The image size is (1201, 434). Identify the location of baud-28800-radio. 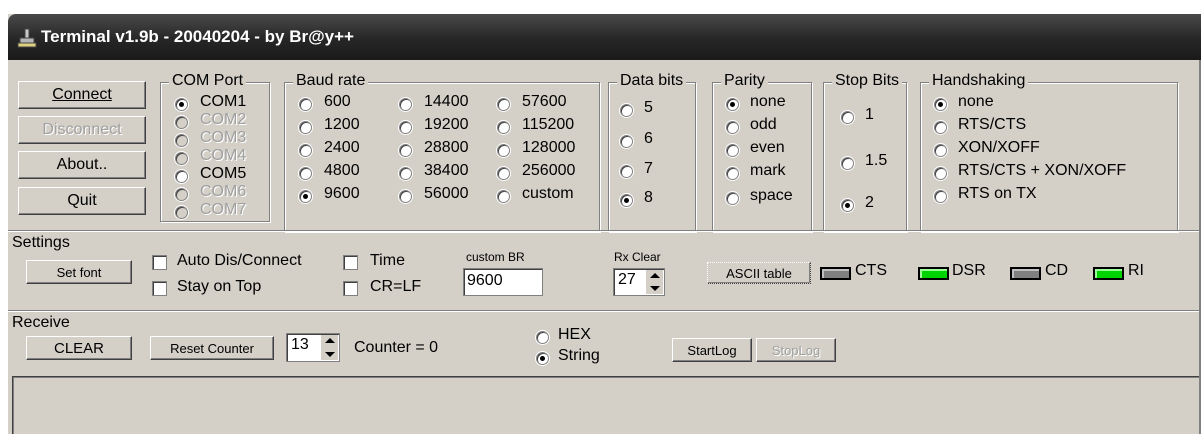
(405, 150).